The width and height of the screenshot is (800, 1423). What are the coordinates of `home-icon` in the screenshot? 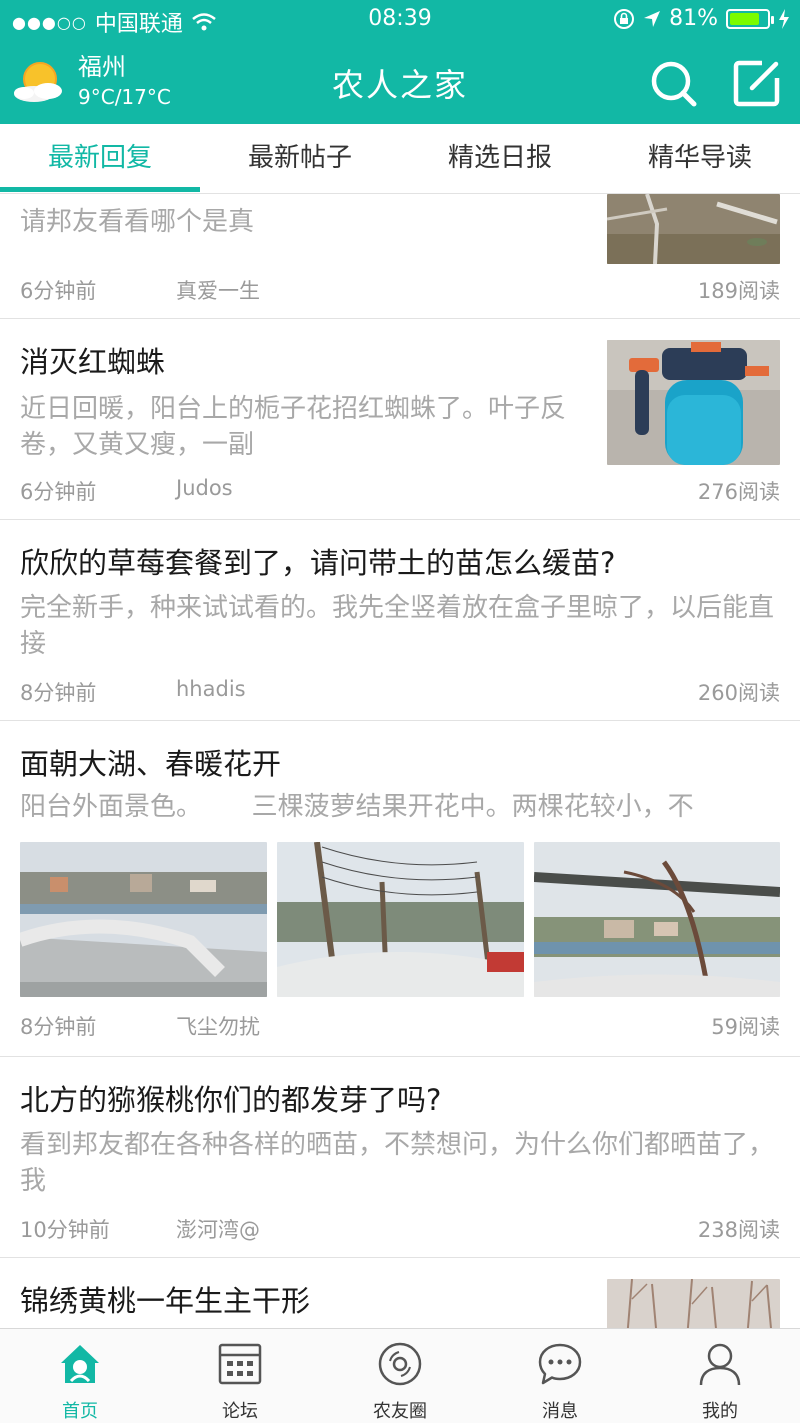 It's located at (80, 1364).